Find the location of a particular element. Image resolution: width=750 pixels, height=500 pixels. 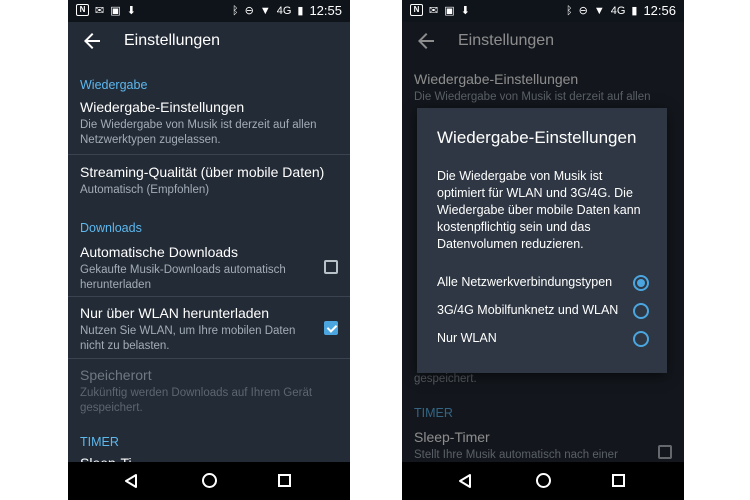

dialog-title: Wiedergabe-Einstellungen is located at coordinates (537, 137).